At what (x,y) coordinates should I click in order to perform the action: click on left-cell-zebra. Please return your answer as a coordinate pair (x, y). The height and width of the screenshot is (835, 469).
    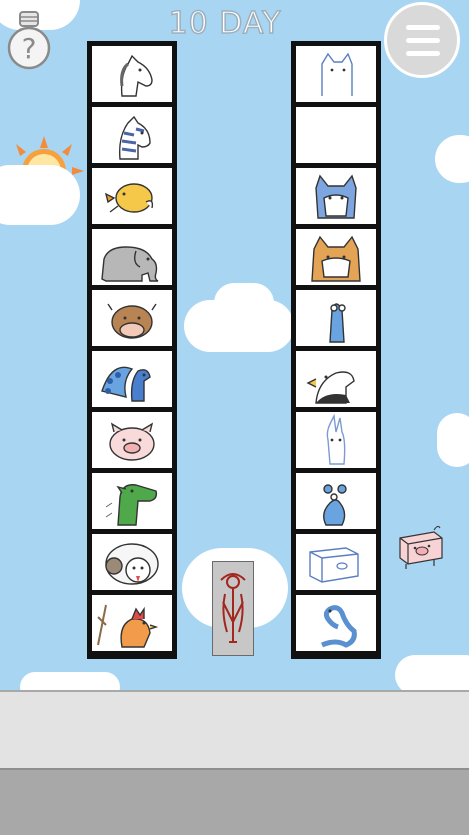
    Looking at the image, I should click on (132, 135).